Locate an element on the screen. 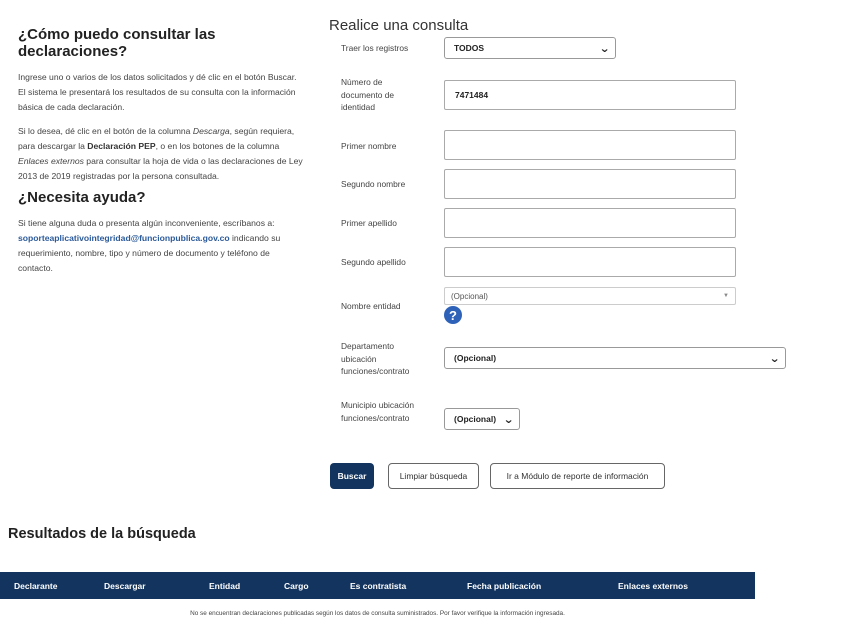  results-title: Resultados de la búsqueda is located at coordinates (102, 534).